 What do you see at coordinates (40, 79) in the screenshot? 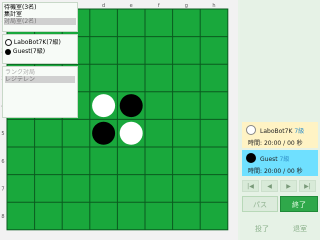
I see `rank-selected-item: レジテレン` at bounding box center [40, 79].